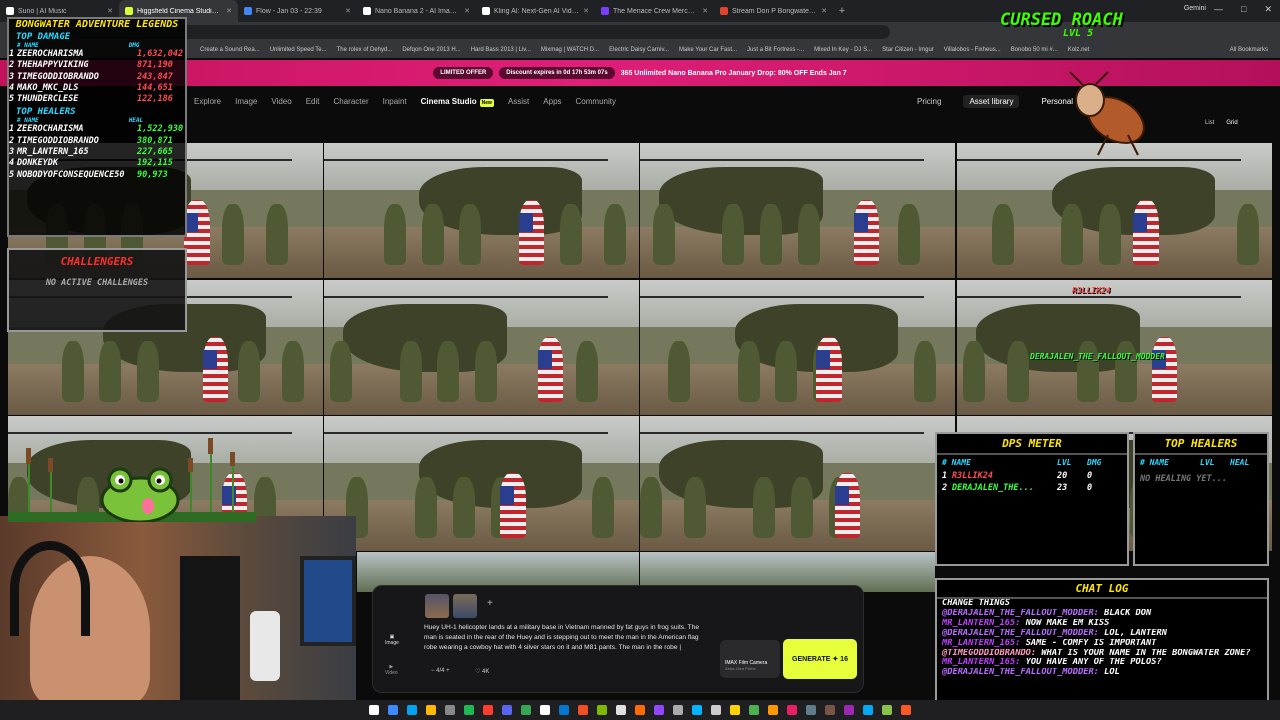  What do you see at coordinates (246, 101) in the screenshot?
I see `nav-link: Image` at bounding box center [246, 101].